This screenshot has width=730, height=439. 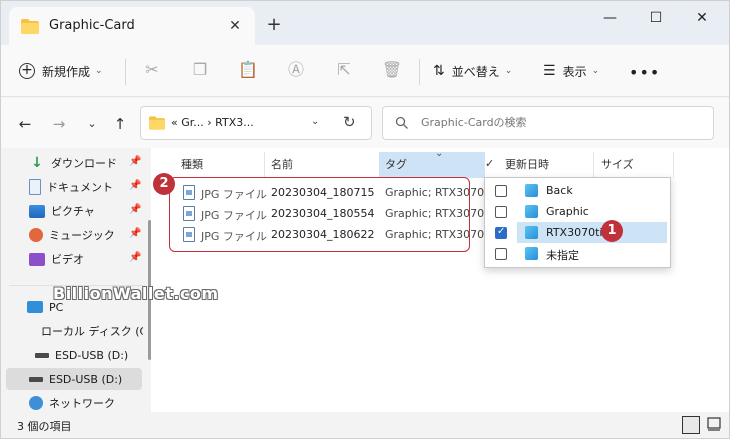 I want to click on up-arrow-icon: ↑, so click(x=120, y=124).